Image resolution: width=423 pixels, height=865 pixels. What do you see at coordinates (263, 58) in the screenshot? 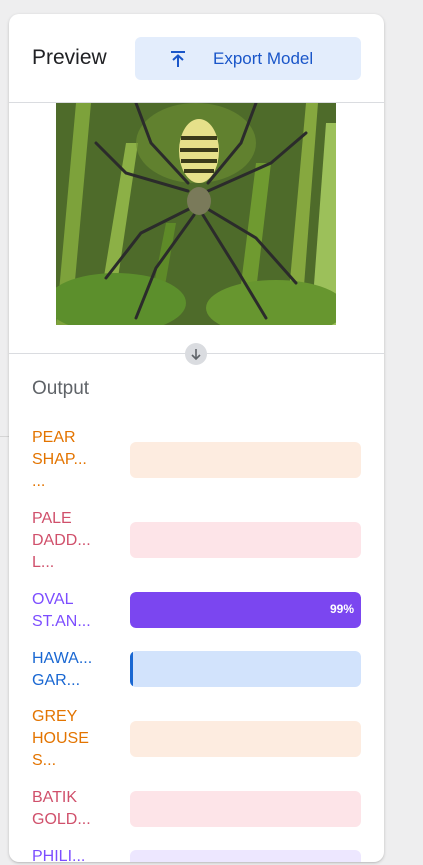
I see `export-model-label: Export Model` at bounding box center [263, 58].